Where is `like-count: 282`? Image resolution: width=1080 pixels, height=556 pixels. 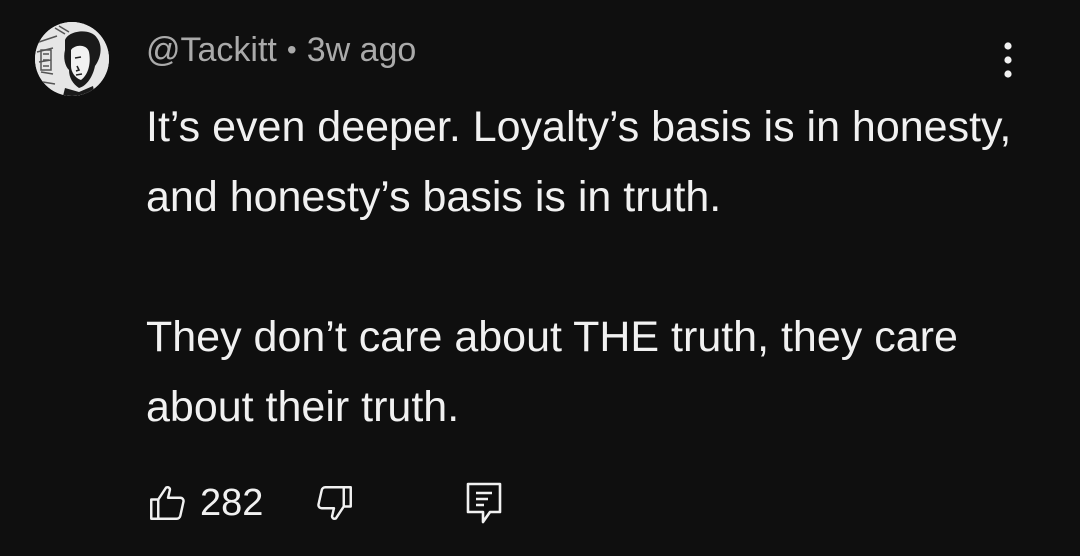
like-count: 282 is located at coordinates (232, 502).